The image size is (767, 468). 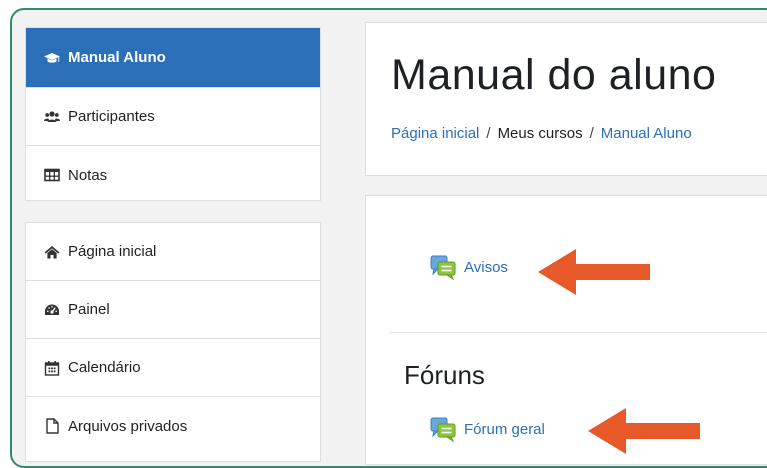 What do you see at coordinates (88, 175) in the screenshot?
I see `nav-item-label: Notas` at bounding box center [88, 175].